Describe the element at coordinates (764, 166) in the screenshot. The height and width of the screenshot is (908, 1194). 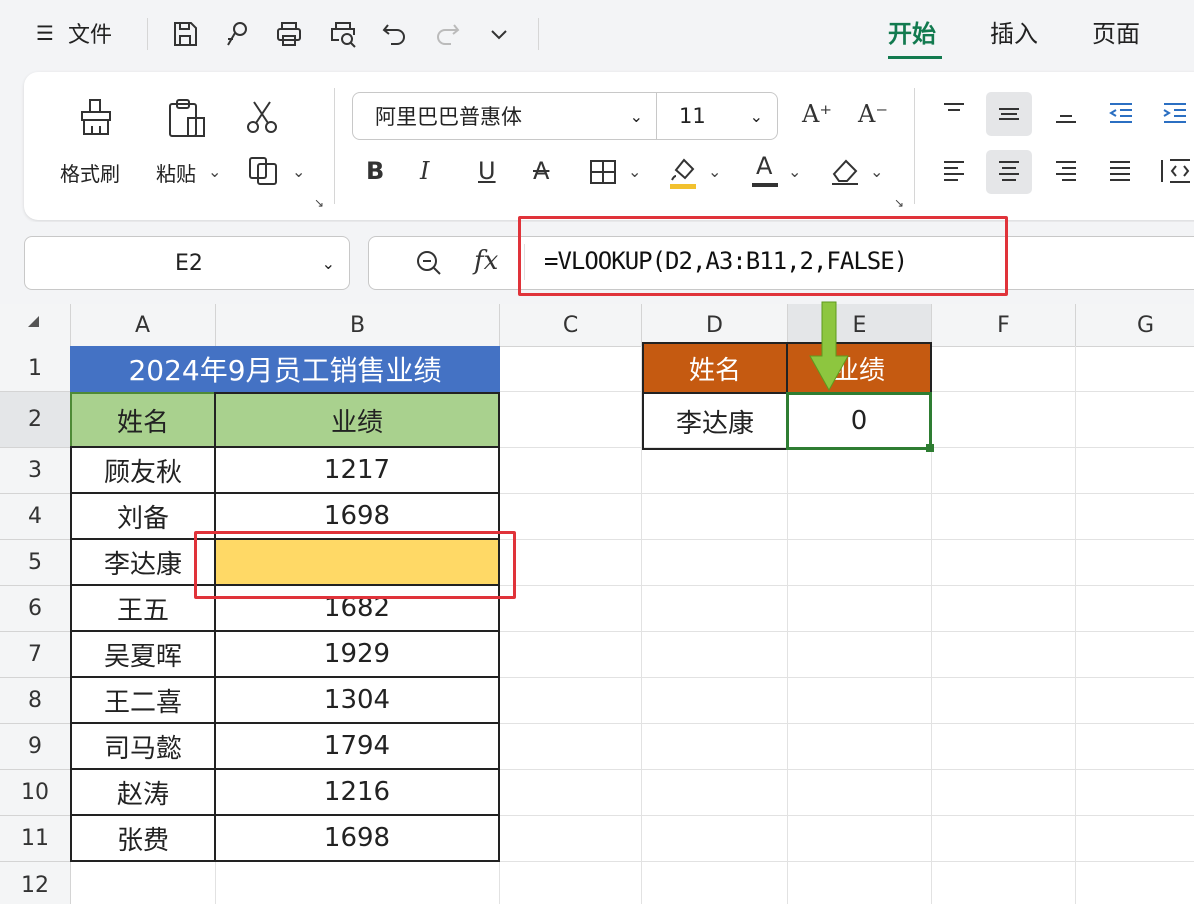
I see `font-color-letter: A` at that location.